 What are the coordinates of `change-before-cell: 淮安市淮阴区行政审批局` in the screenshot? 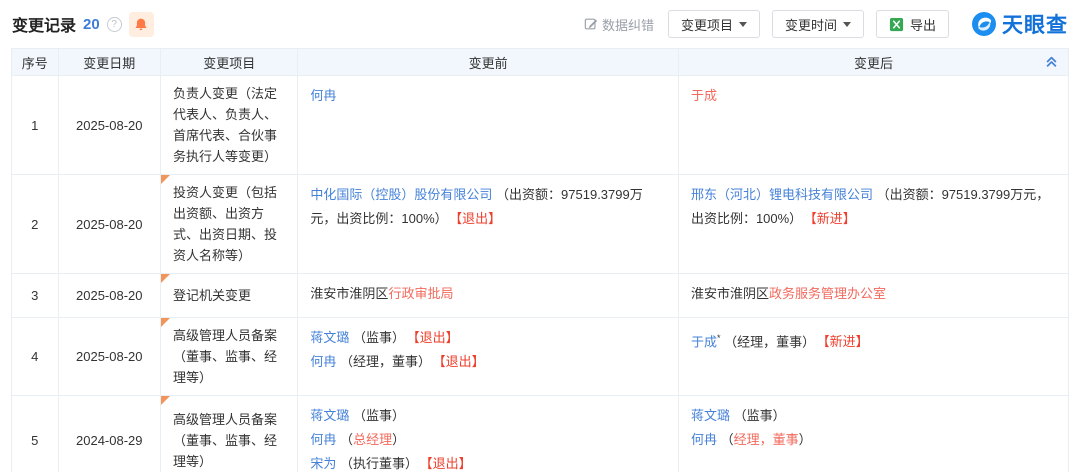 It's located at (488, 295).